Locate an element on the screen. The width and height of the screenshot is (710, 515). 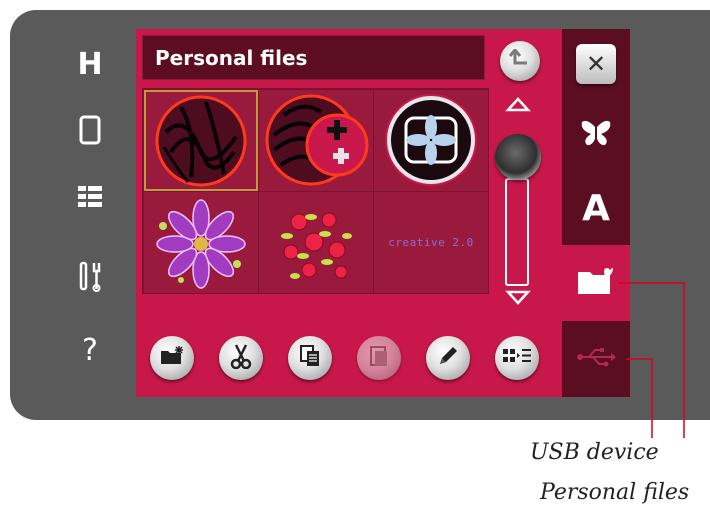
callout-lines is located at coordinates (651, 360).